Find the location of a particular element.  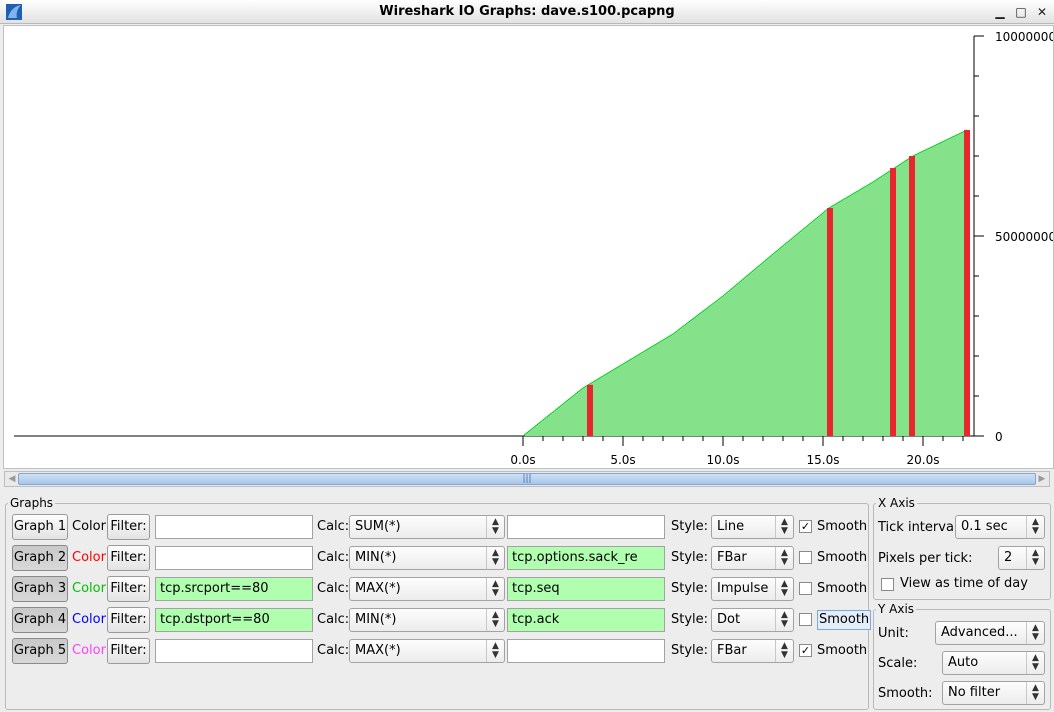

close-button: ✕ is located at coordinates (1042, 12).